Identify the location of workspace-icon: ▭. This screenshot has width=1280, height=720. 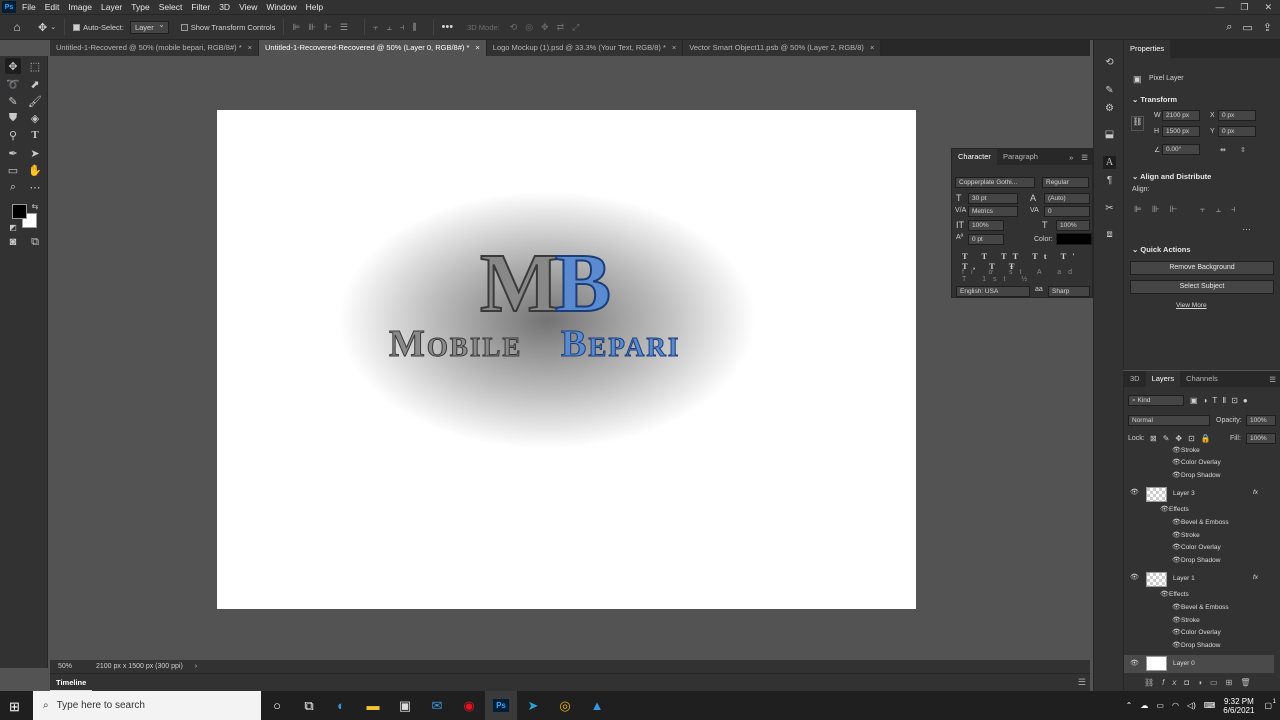
(1247, 27).